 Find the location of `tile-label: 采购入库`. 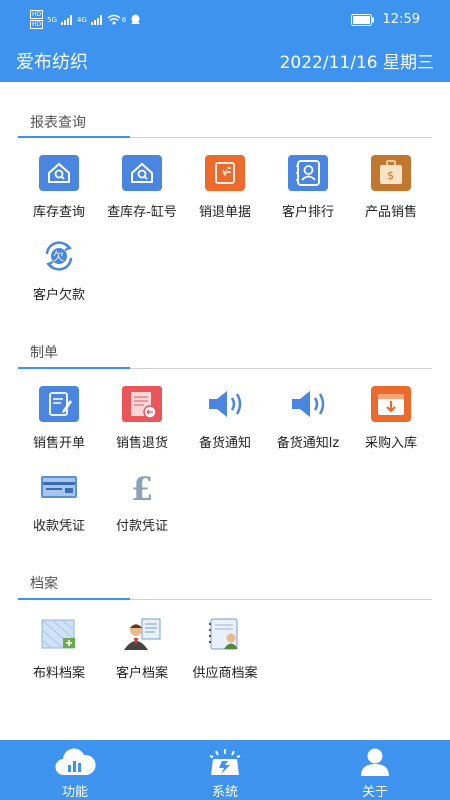

tile-label: 采购入库 is located at coordinates (390, 443).